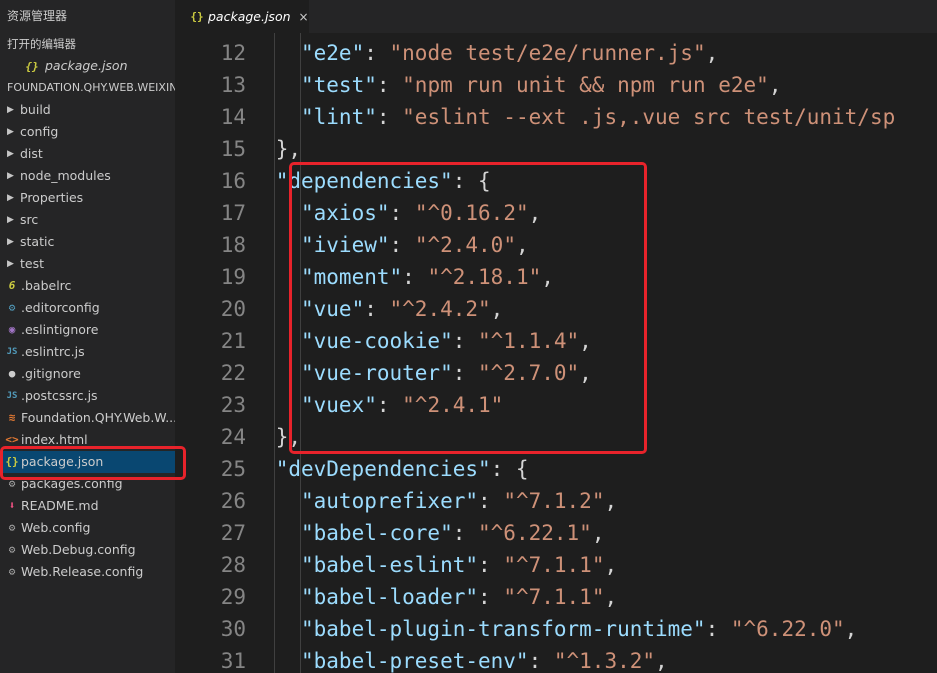 Image resolution: width=937 pixels, height=673 pixels. Describe the element at coordinates (39, 131) in the screenshot. I see `folder-label: config` at that location.